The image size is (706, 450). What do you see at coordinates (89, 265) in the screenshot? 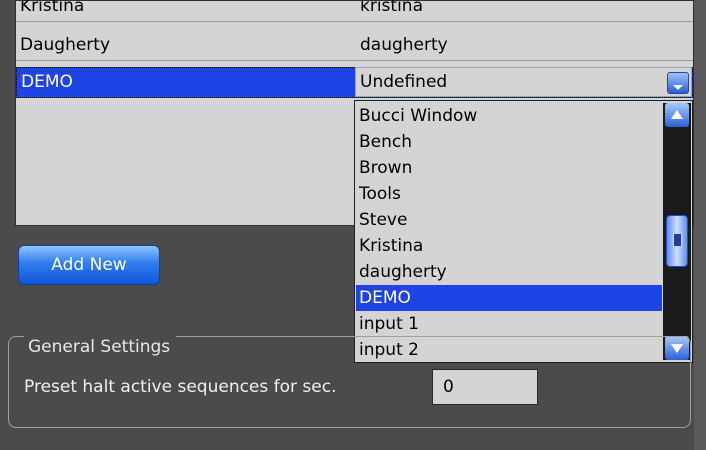
I see `add-new-button: Add New` at bounding box center [89, 265].